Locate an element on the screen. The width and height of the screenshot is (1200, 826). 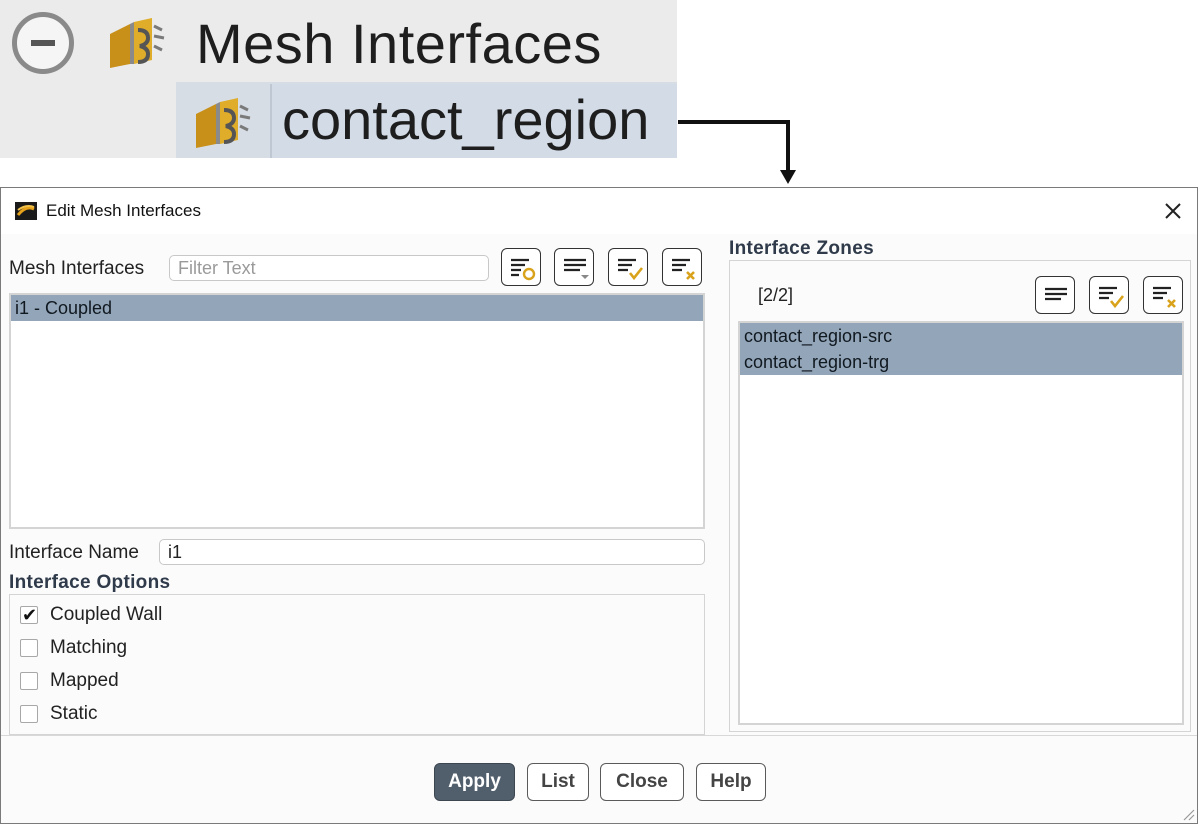
filter-create-icon is located at coordinates (523, 269).